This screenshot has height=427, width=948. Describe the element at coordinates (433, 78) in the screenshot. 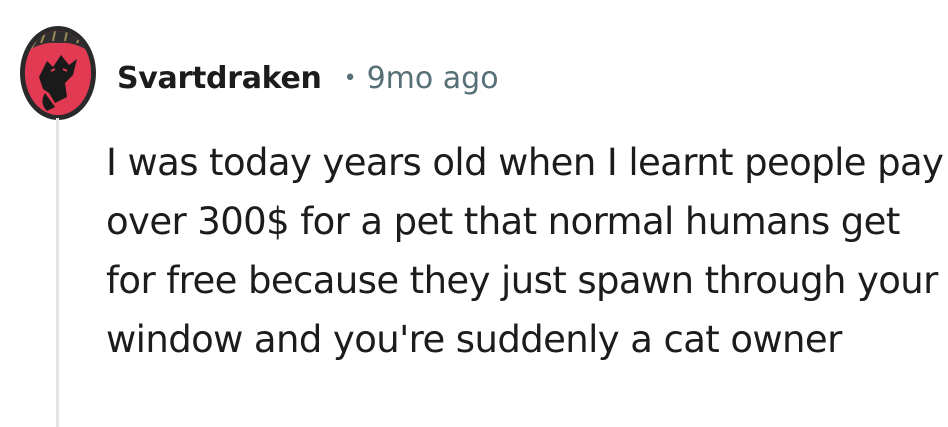

I see `timestamp: 9mo ago` at that location.